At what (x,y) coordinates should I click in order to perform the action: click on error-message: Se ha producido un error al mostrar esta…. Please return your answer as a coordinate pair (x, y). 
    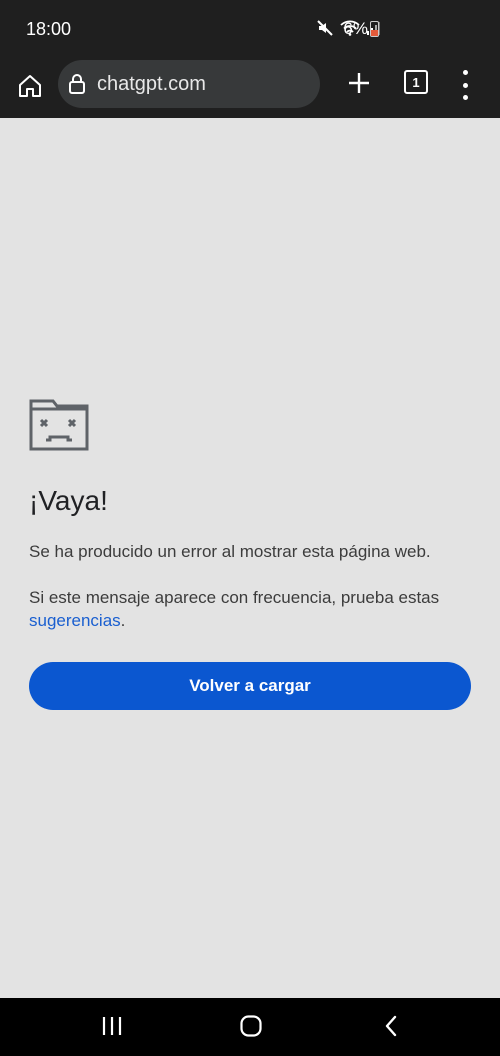
    Looking at the image, I should click on (230, 551).